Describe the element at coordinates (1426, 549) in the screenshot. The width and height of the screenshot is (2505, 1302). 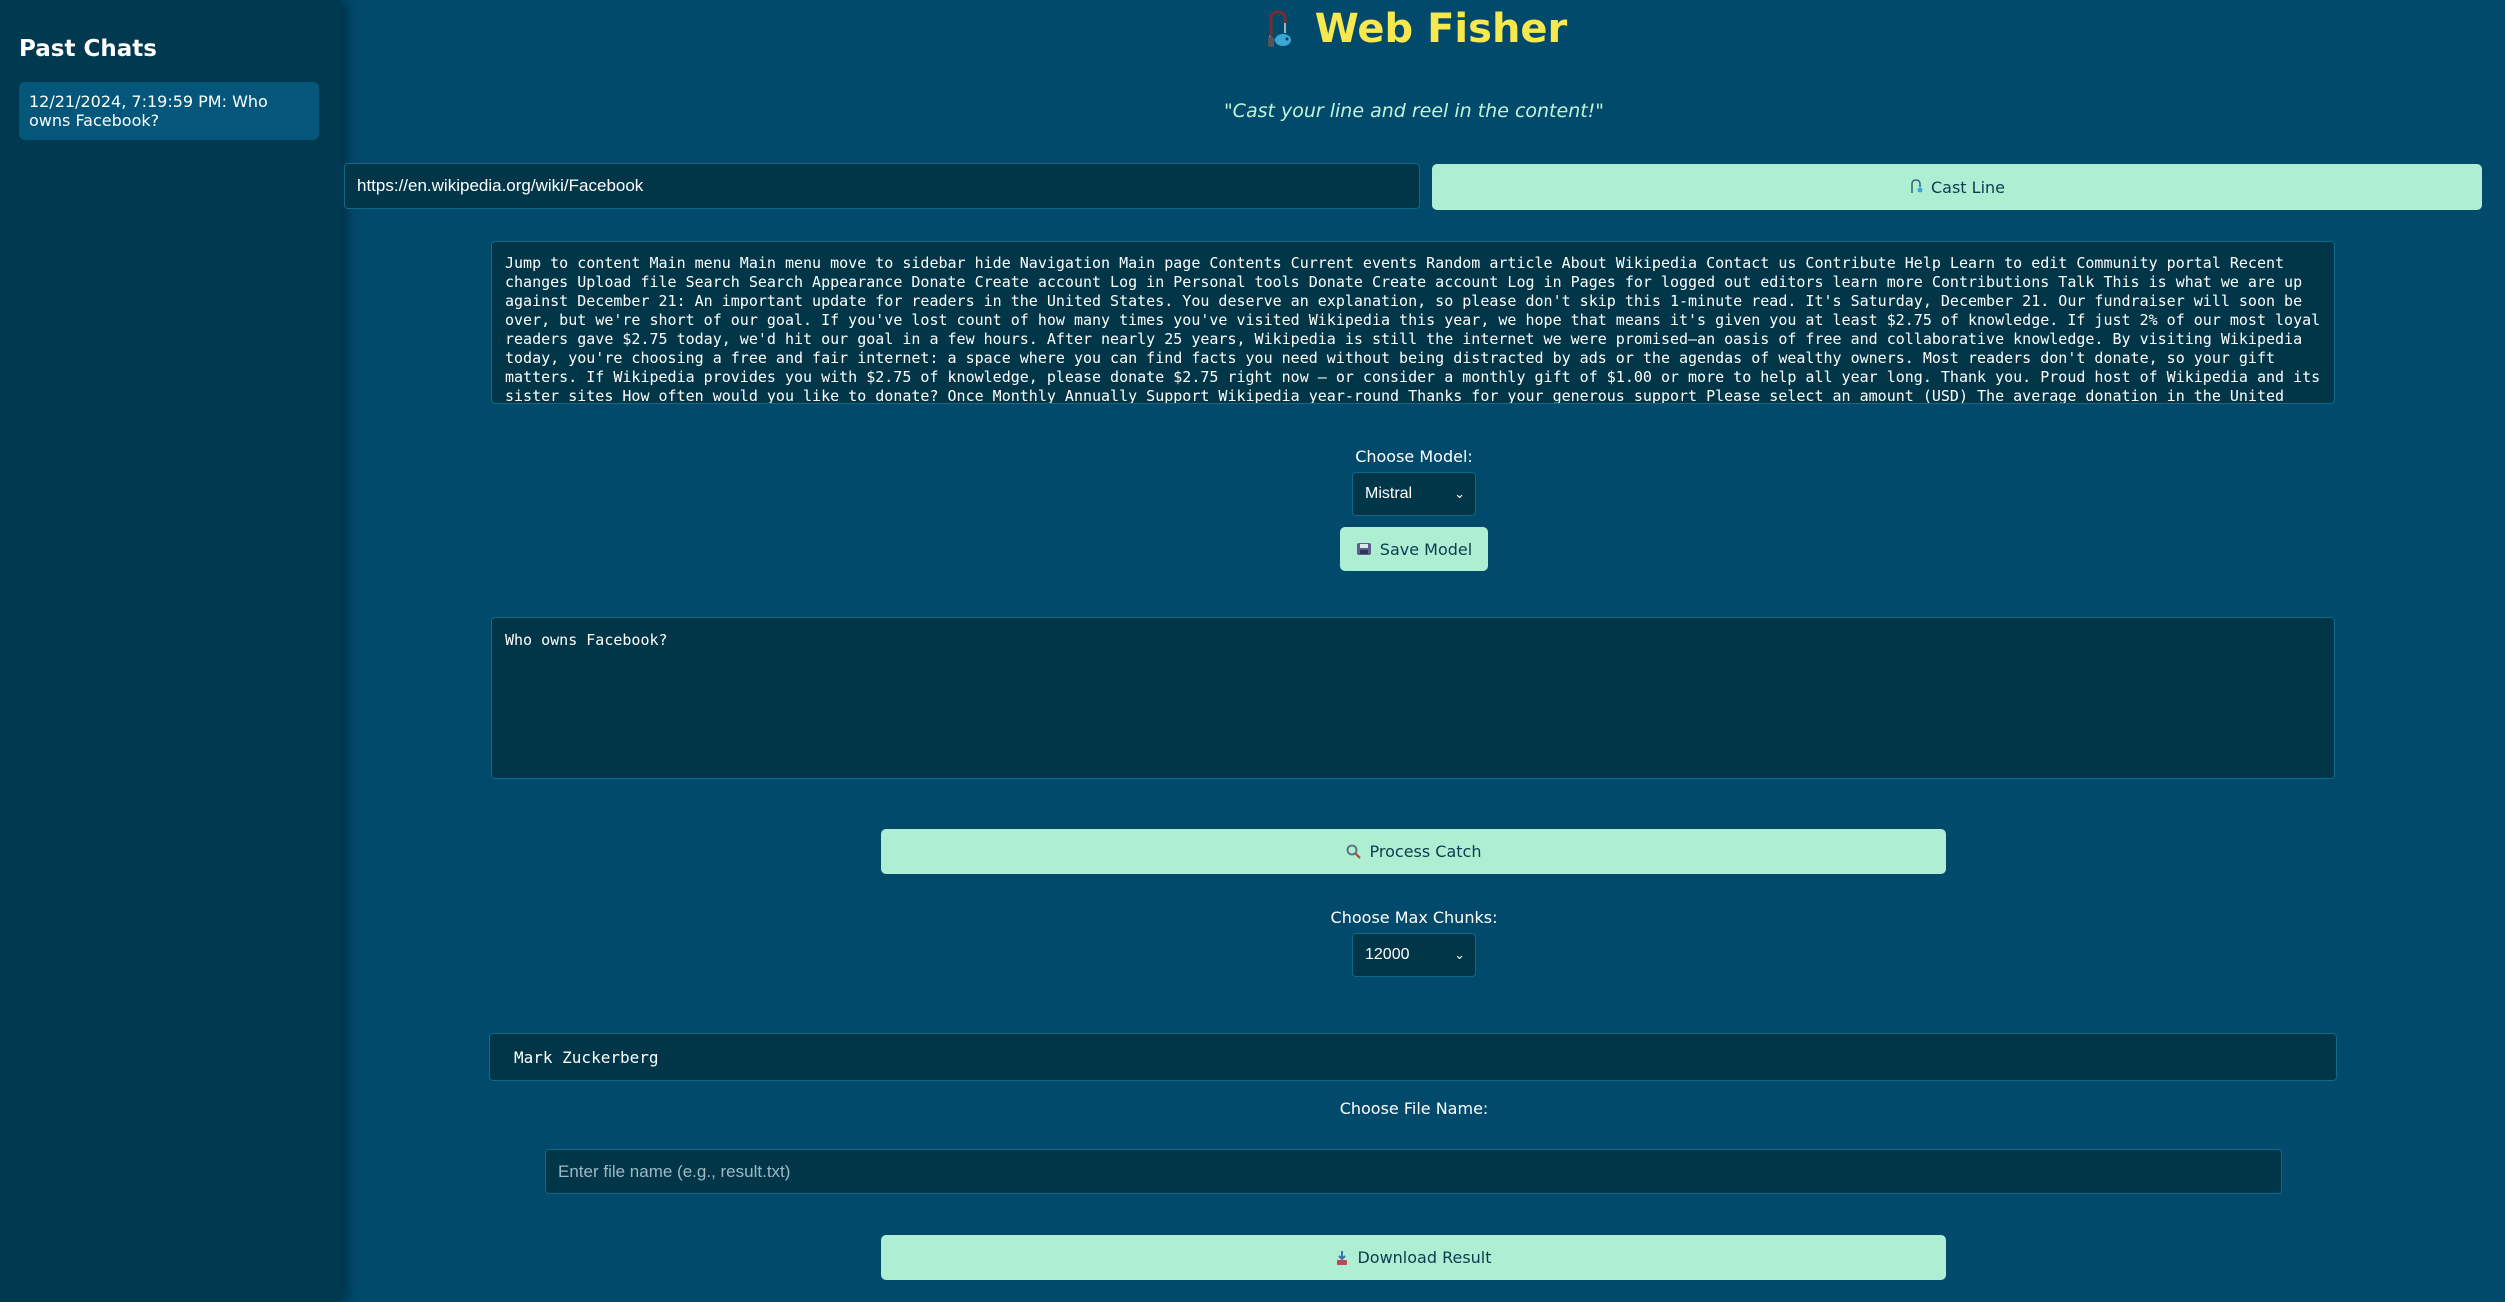
I see `save-model-label: Save Model` at that location.